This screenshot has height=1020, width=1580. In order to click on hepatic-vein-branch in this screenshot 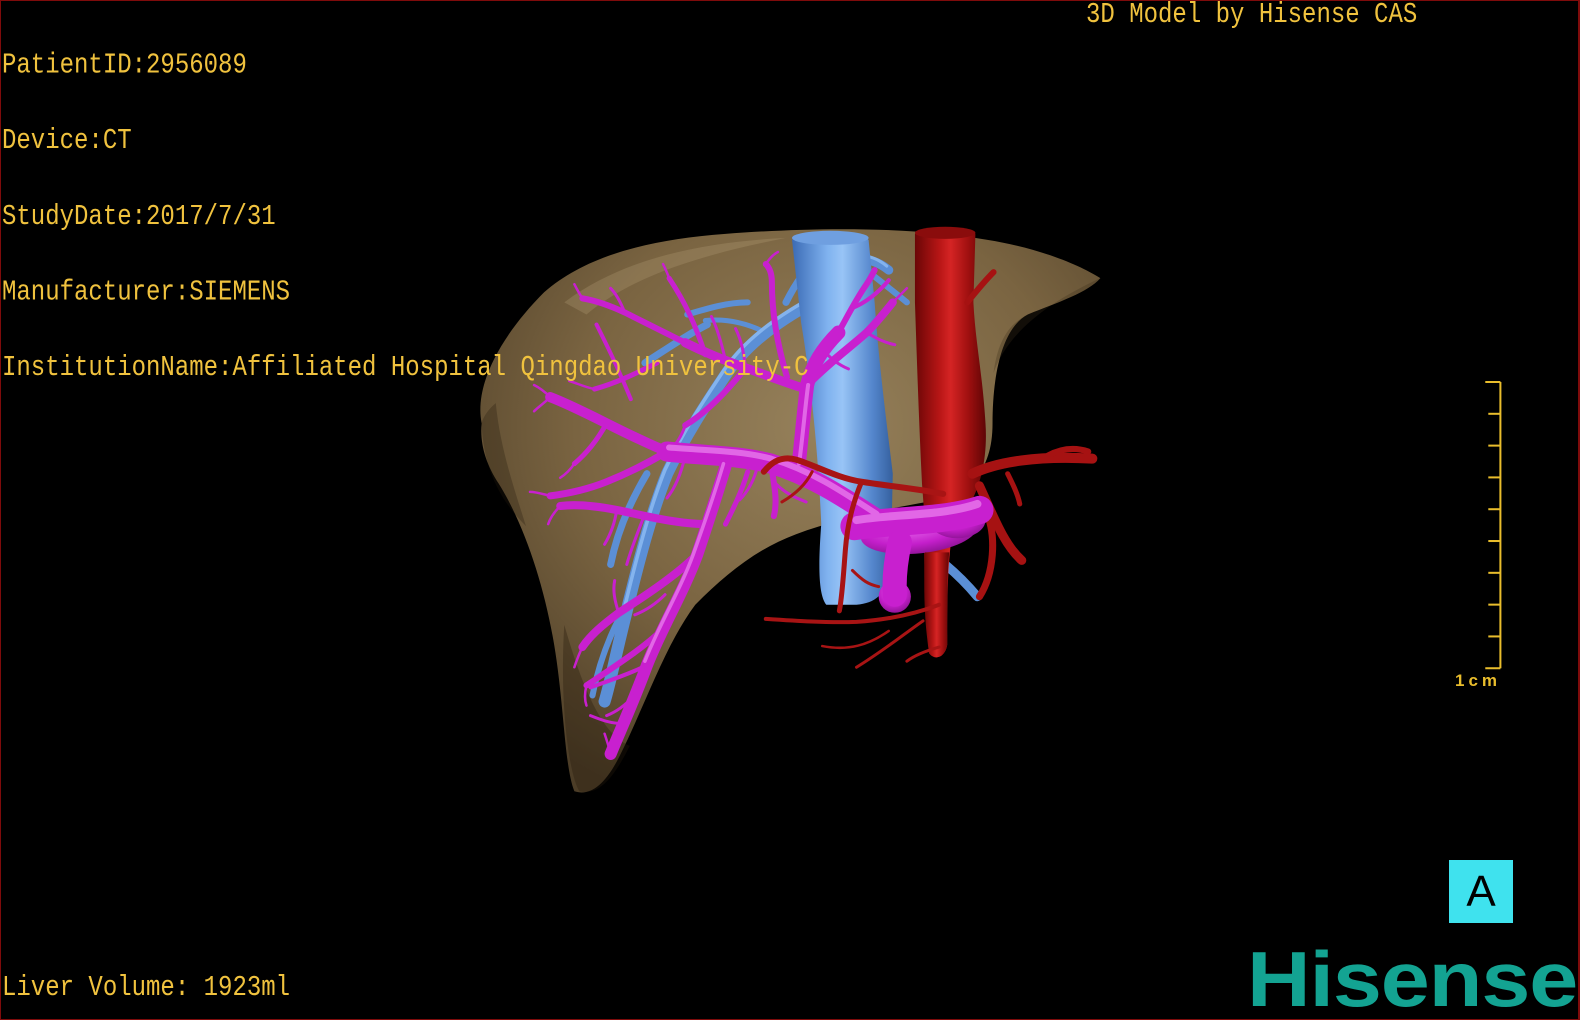, I will do `click(961, 580)`.